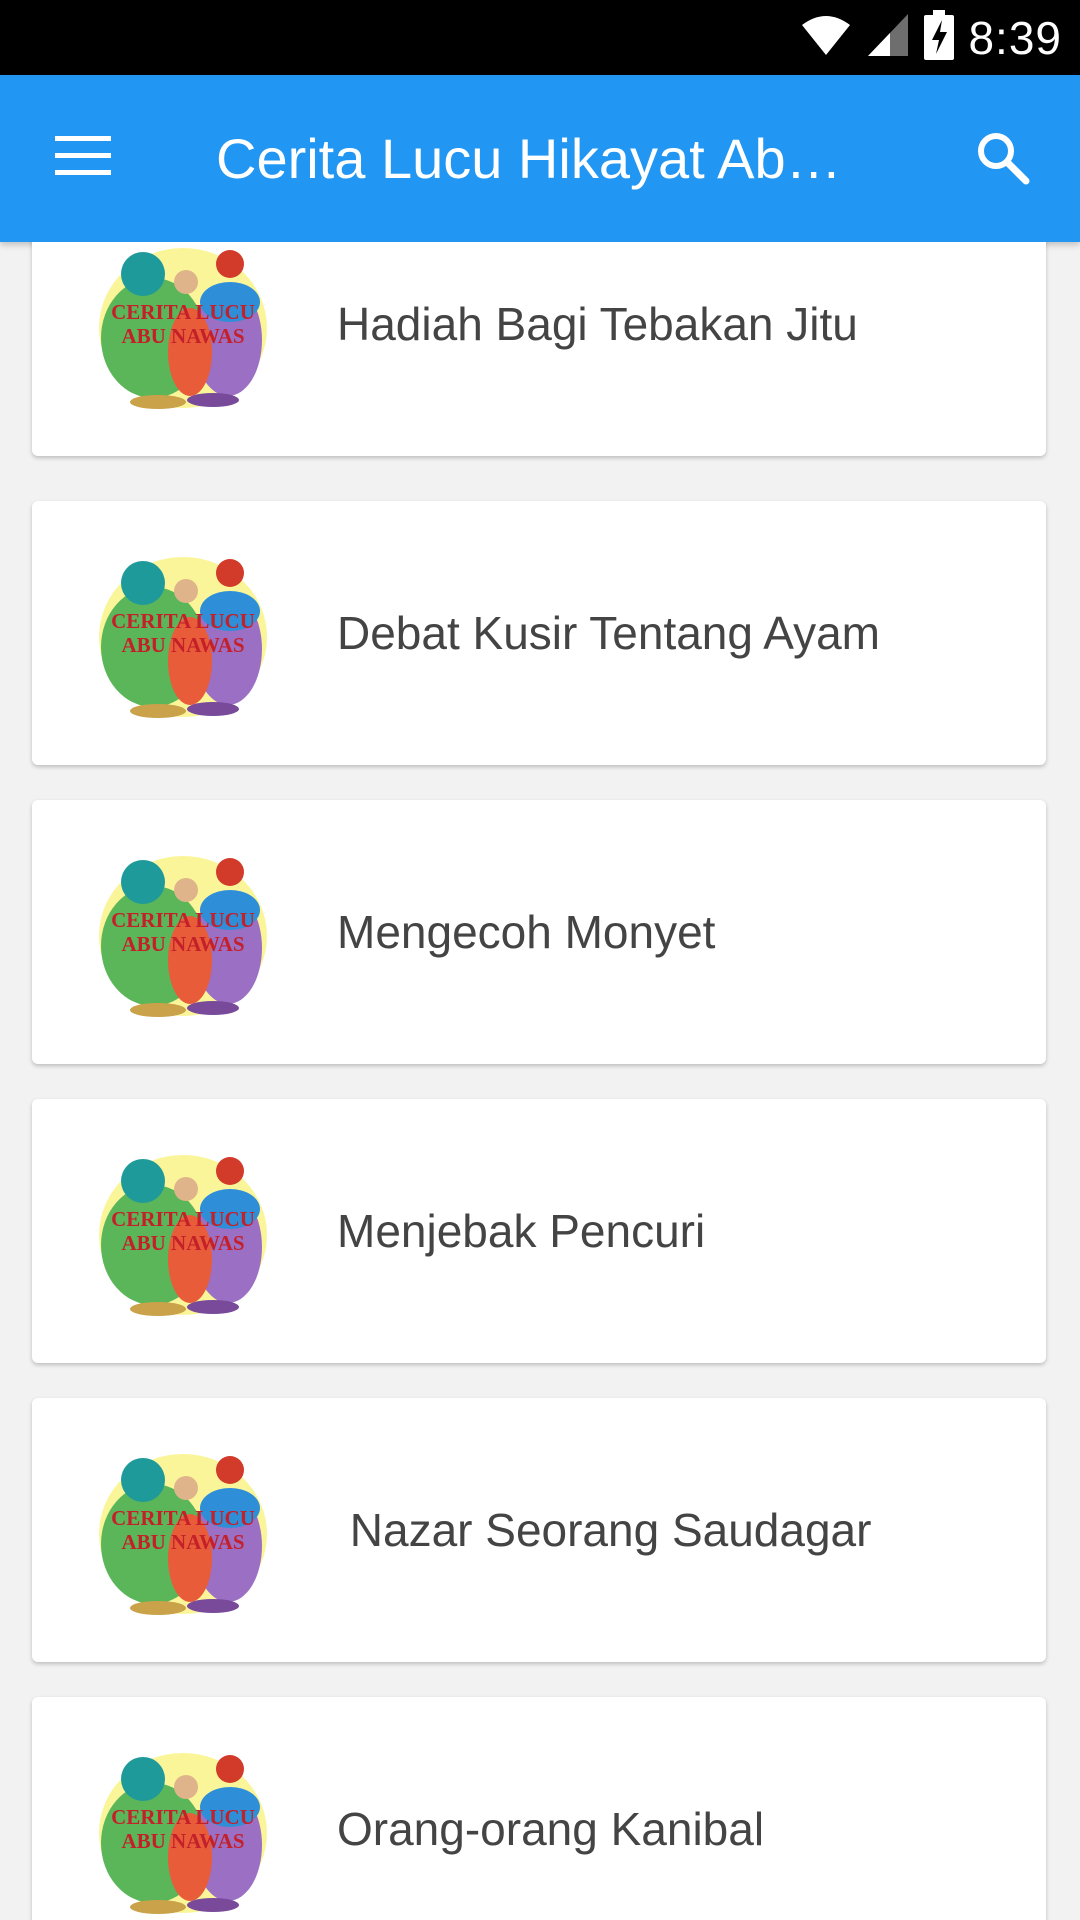  I want to click on search-icon, so click(1002, 159).